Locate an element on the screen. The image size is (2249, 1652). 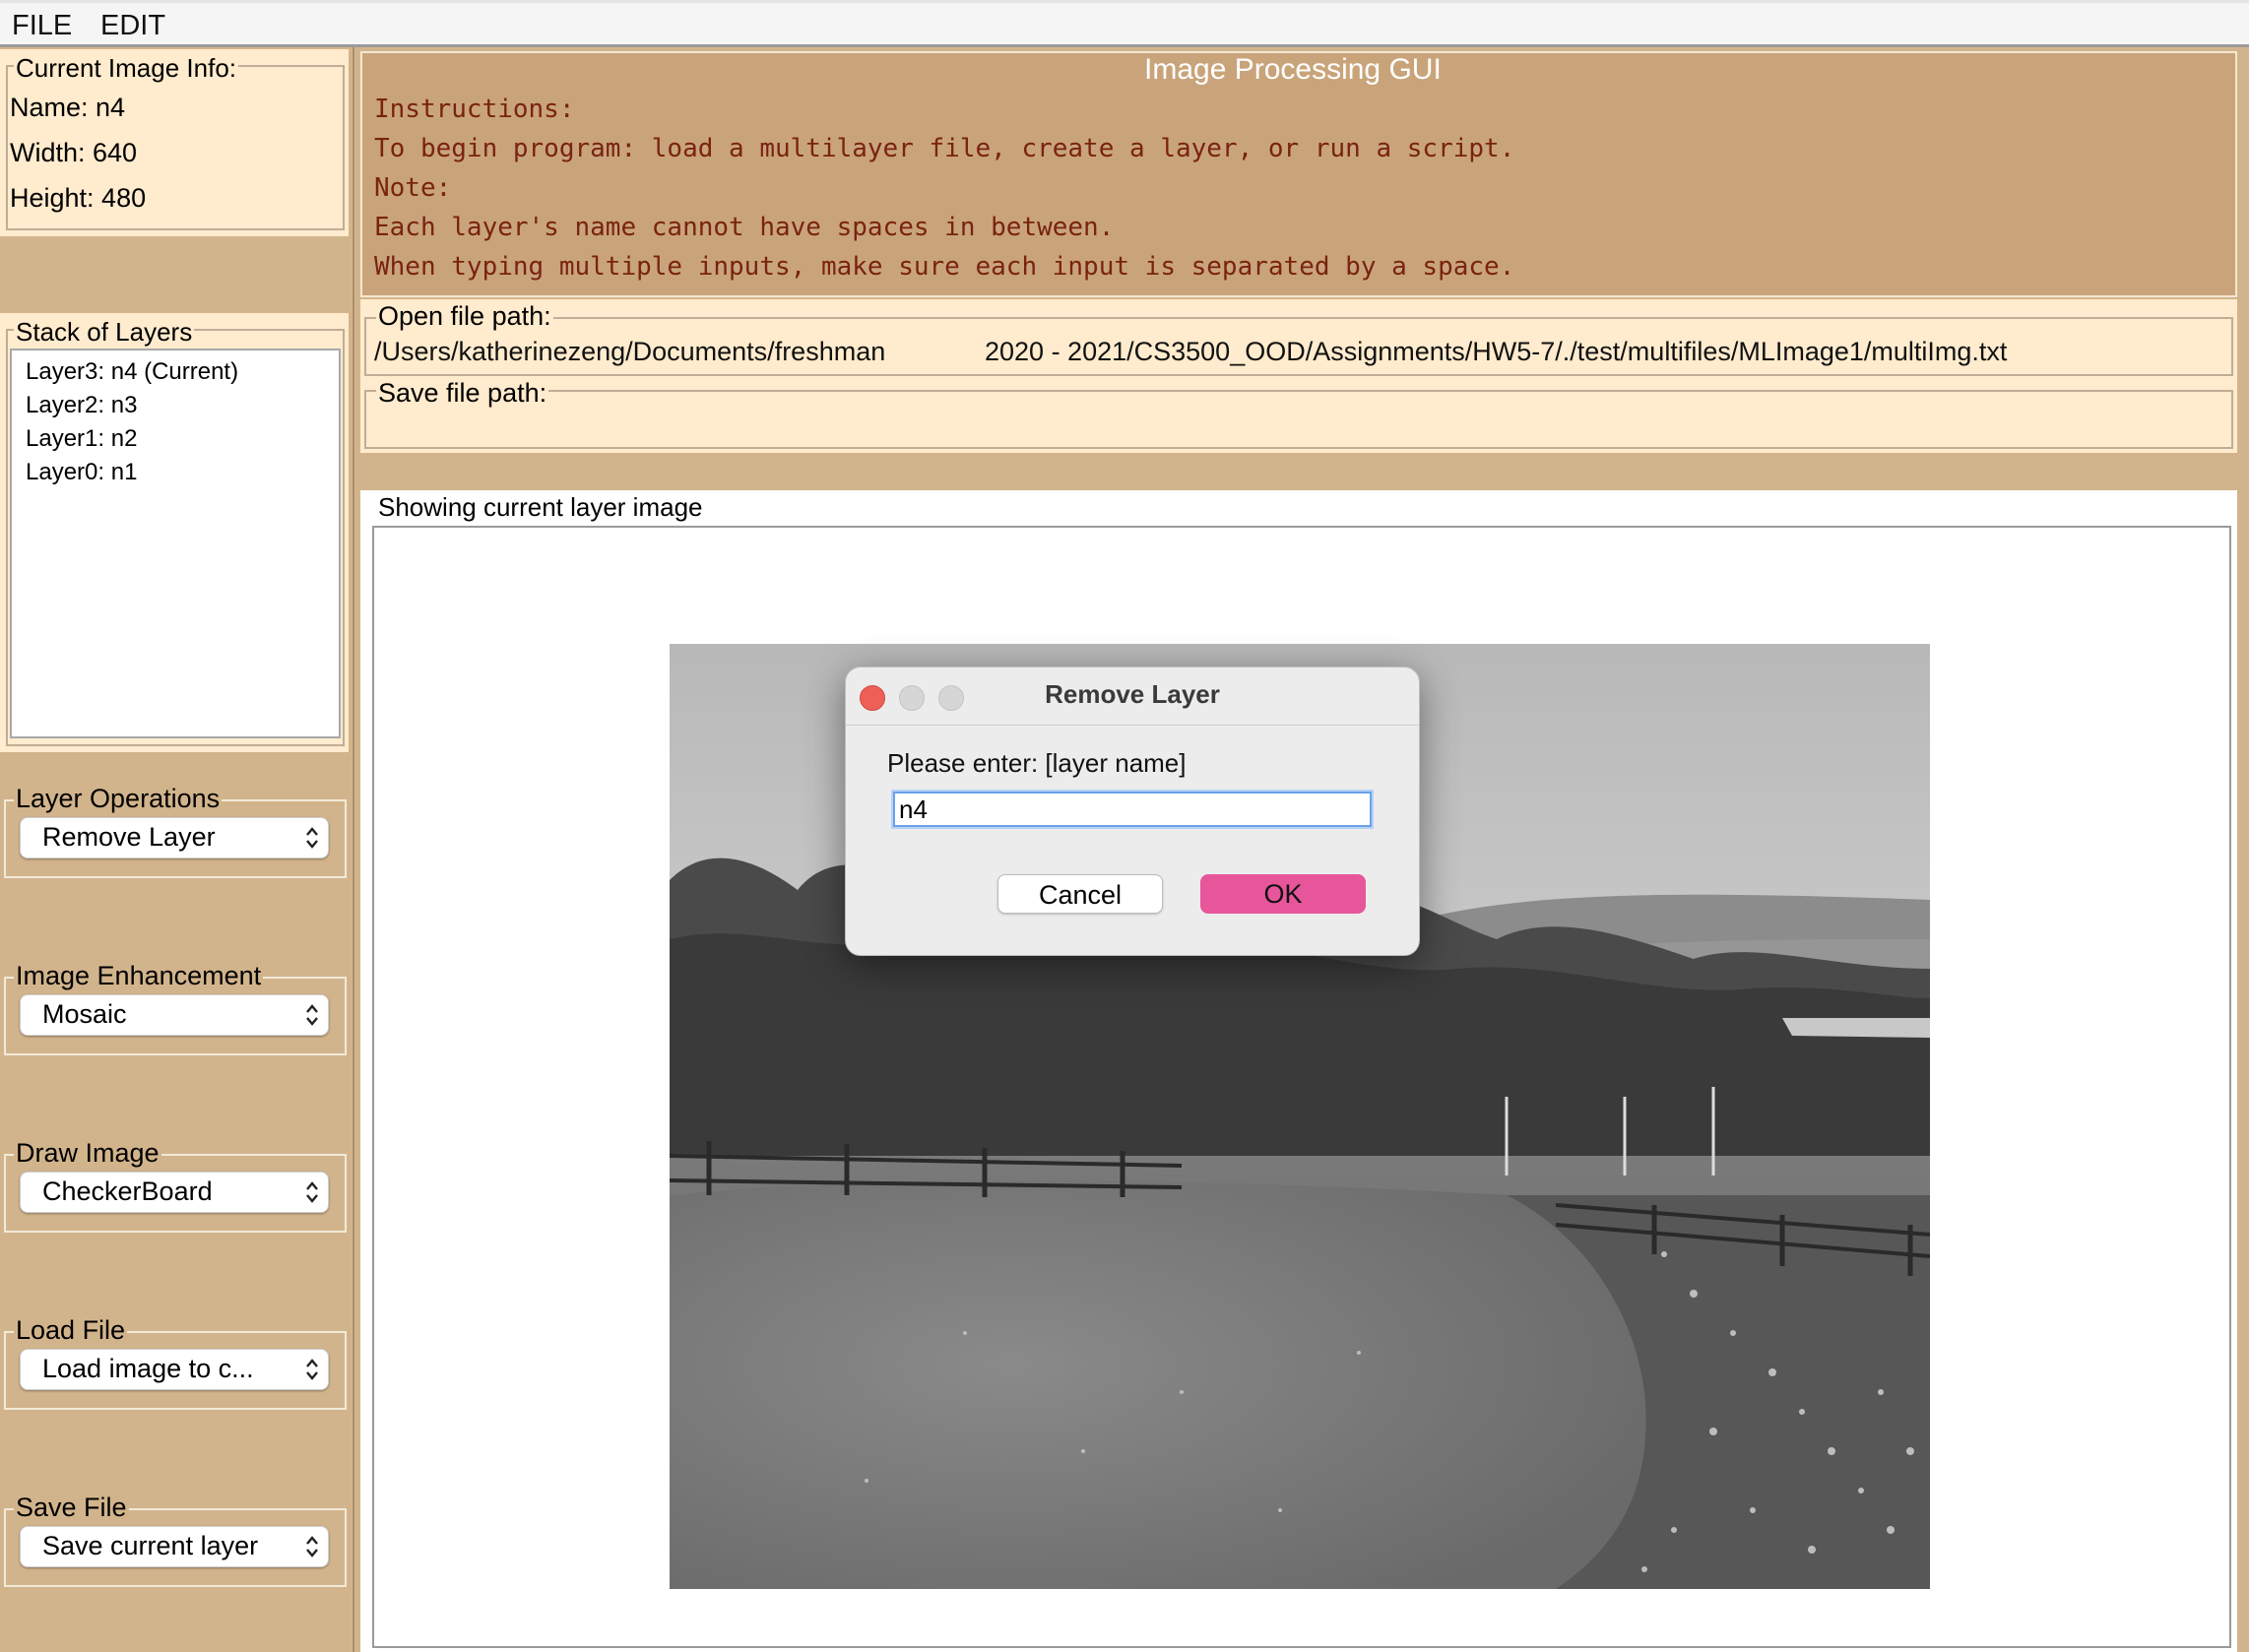
save-path-title: Save file path: is located at coordinates (462, 393).